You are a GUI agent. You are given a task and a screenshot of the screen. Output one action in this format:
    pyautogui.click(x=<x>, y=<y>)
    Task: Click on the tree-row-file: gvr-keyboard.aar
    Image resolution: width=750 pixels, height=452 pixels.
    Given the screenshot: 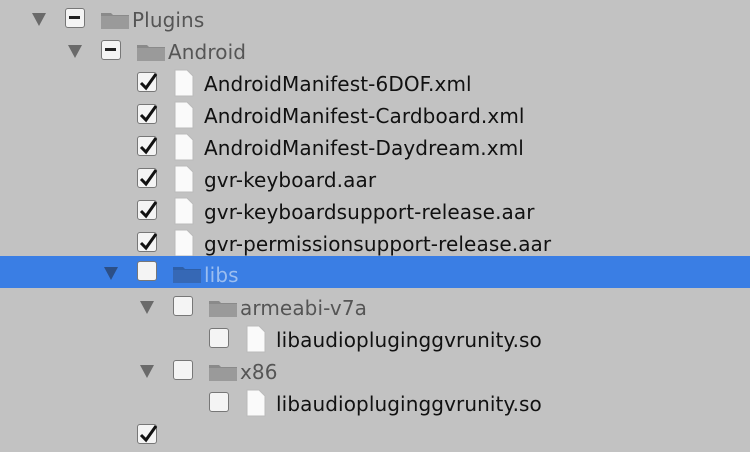 What is the action you would take?
    pyautogui.click(x=375, y=180)
    